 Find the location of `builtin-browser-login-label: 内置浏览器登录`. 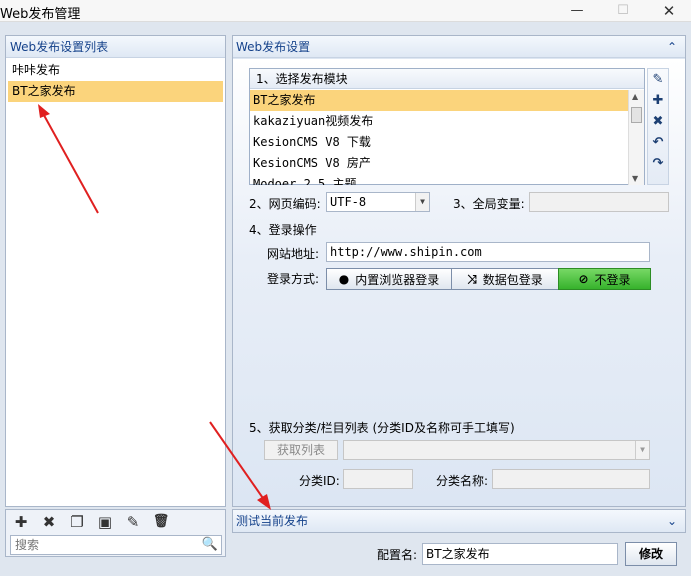

builtin-browser-login-label: 内置浏览器登录 is located at coordinates (397, 279).